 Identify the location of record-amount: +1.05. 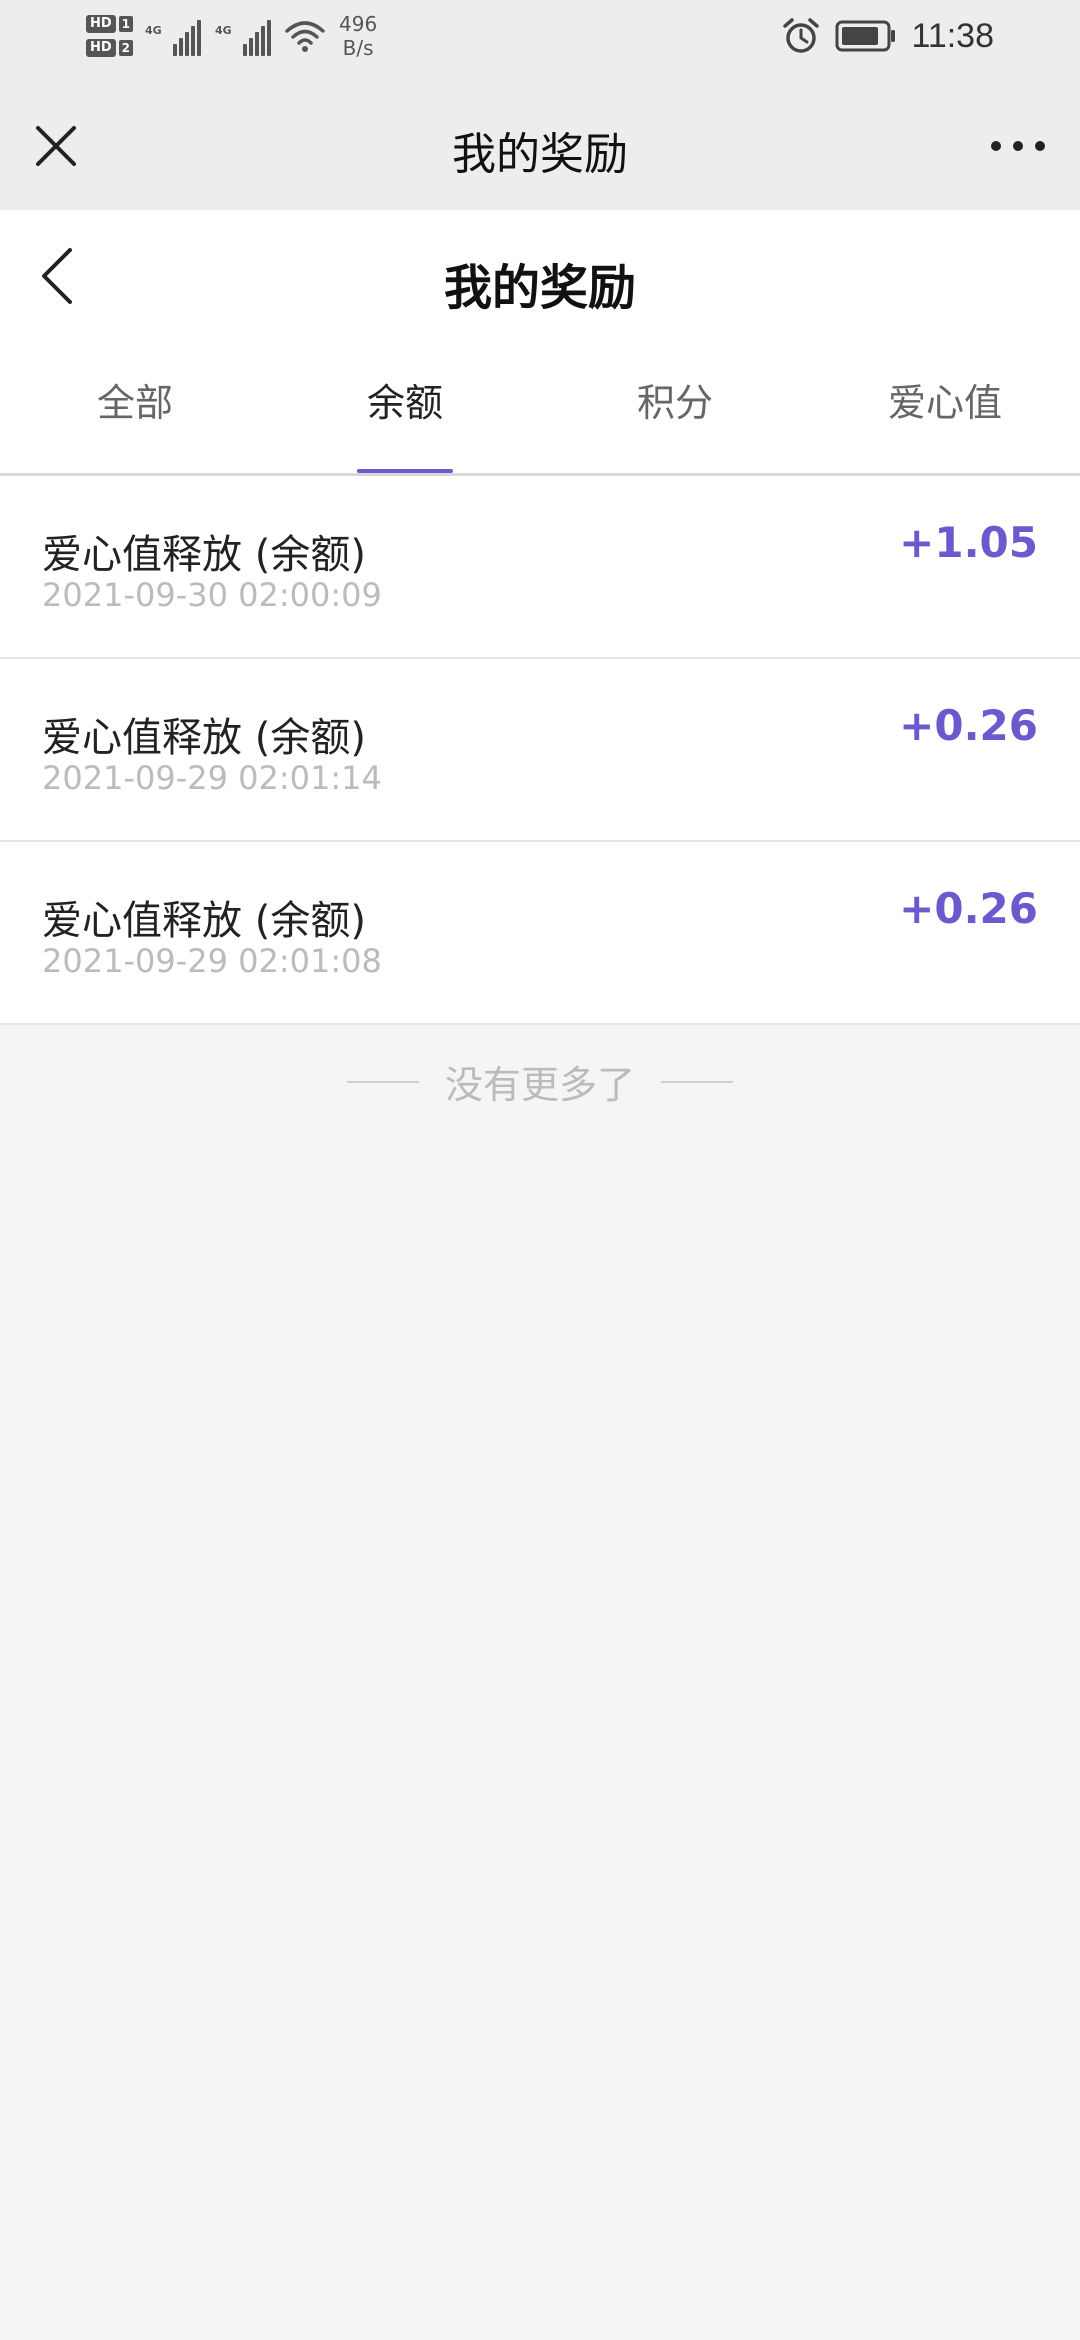
(968, 542).